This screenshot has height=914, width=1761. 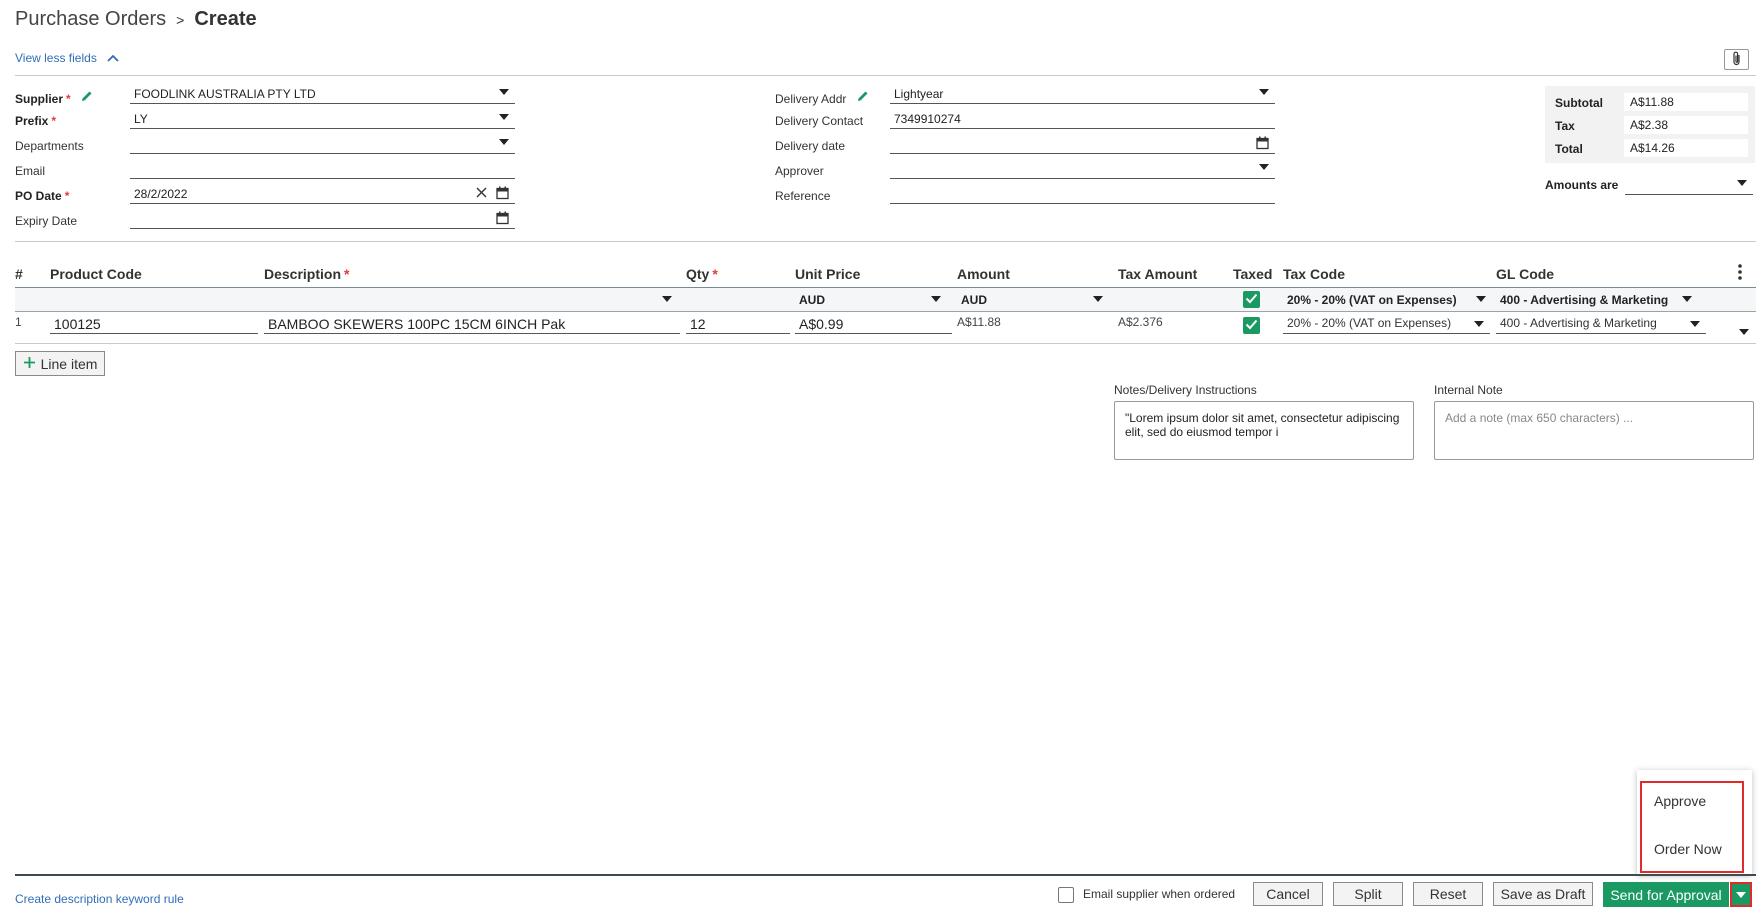 What do you see at coordinates (1740, 273) in the screenshot?
I see `kebab-icon` at bounding box center [1740, 273].